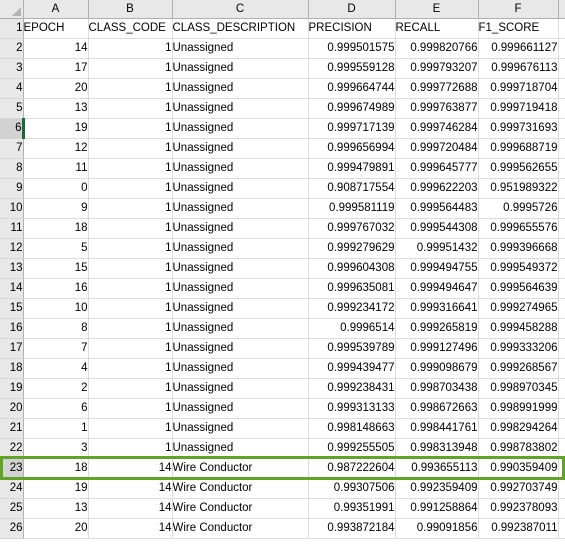 Image resolution: width=565 pixels, height=545 pixels. Describe the element at coordinates (437, 528) in the screenshot. I see `cell-recall: 0.99091856` at that location.